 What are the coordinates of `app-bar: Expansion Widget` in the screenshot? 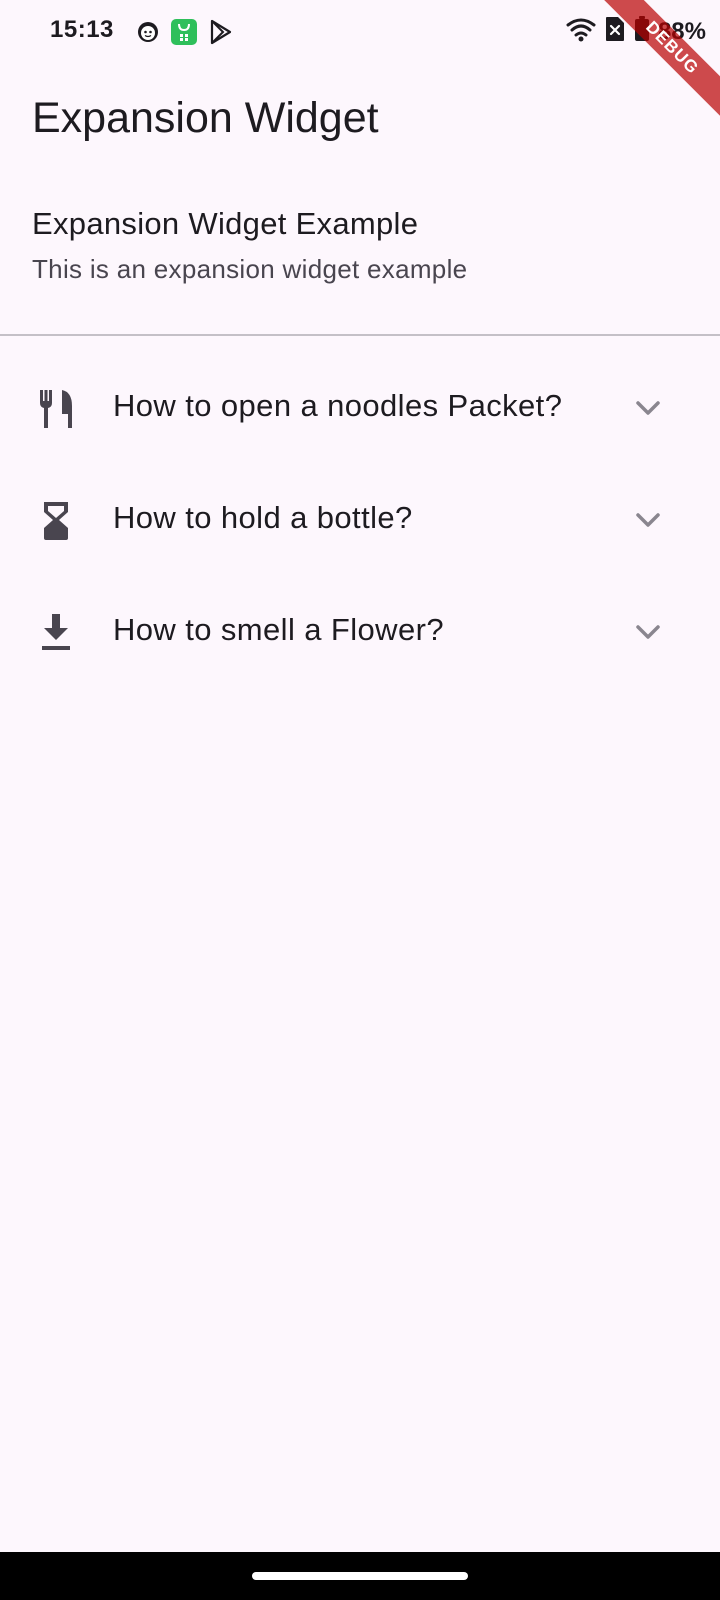 It's located at (360, 120).